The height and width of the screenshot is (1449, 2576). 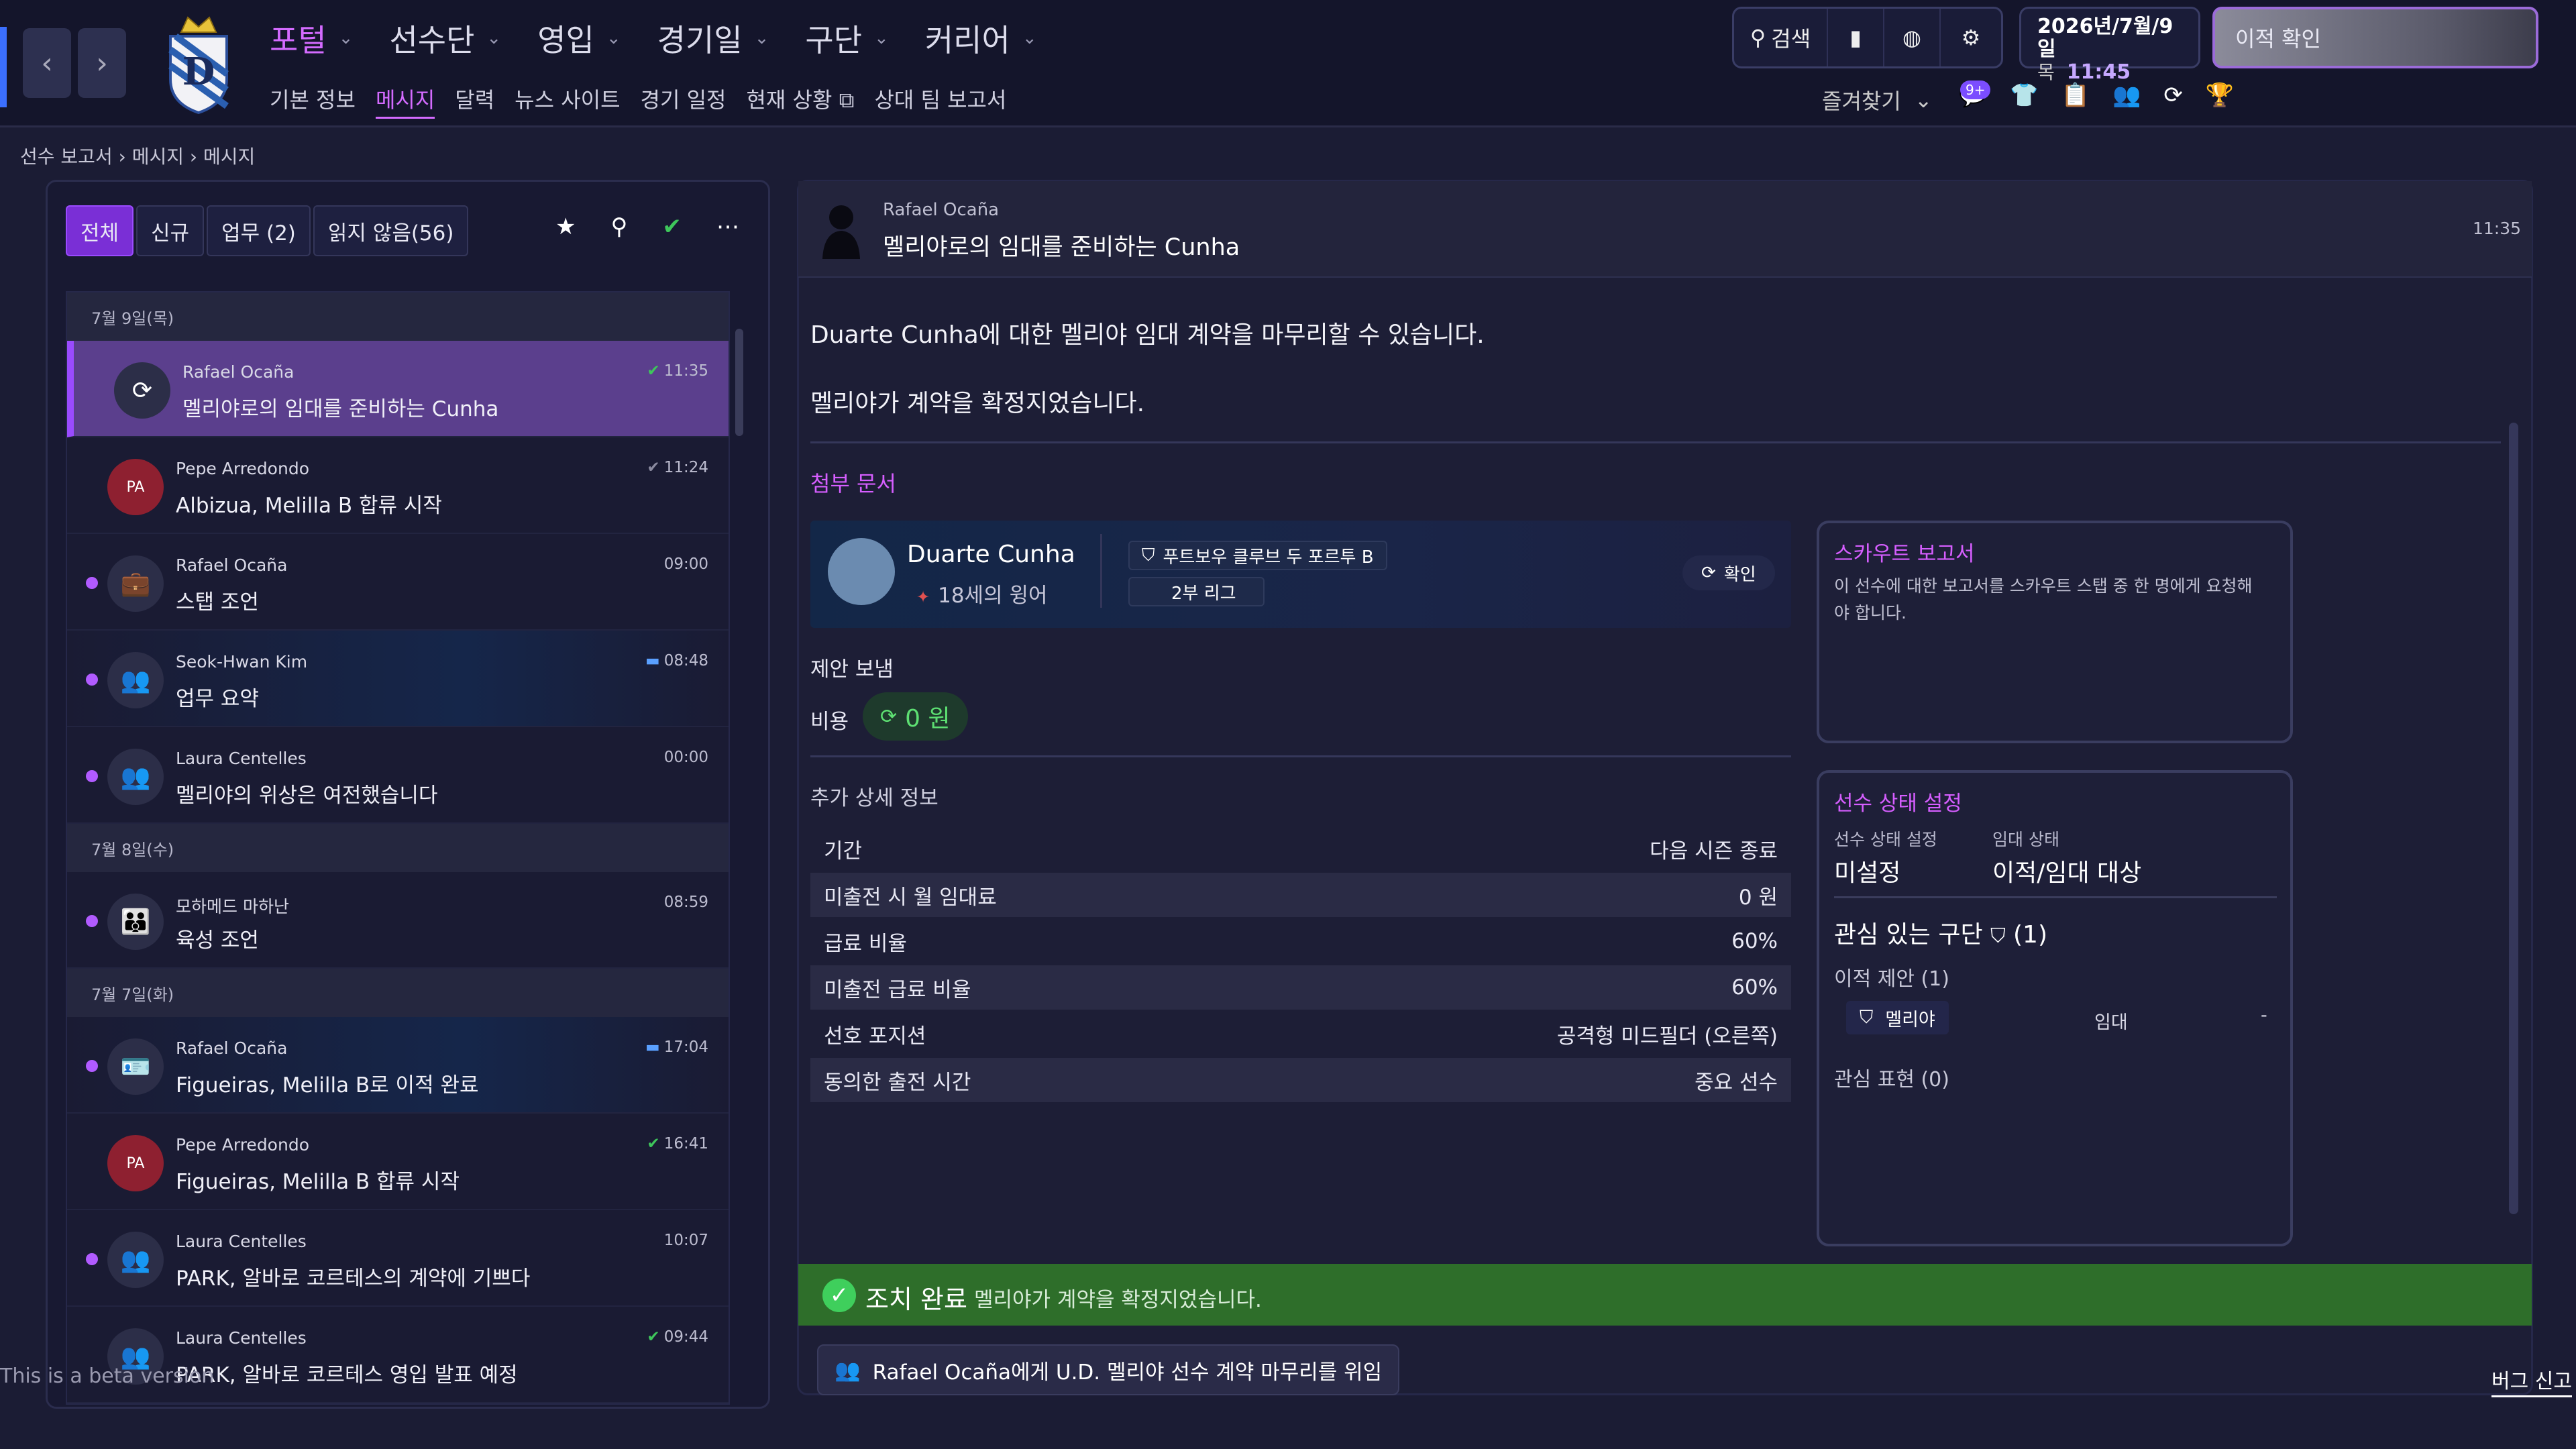 What do you see at coordinates (1300, 987) in the screenshot?
I see `detail-row: 미출전 급료 비율 60%` at bounding box center [1300, 987].